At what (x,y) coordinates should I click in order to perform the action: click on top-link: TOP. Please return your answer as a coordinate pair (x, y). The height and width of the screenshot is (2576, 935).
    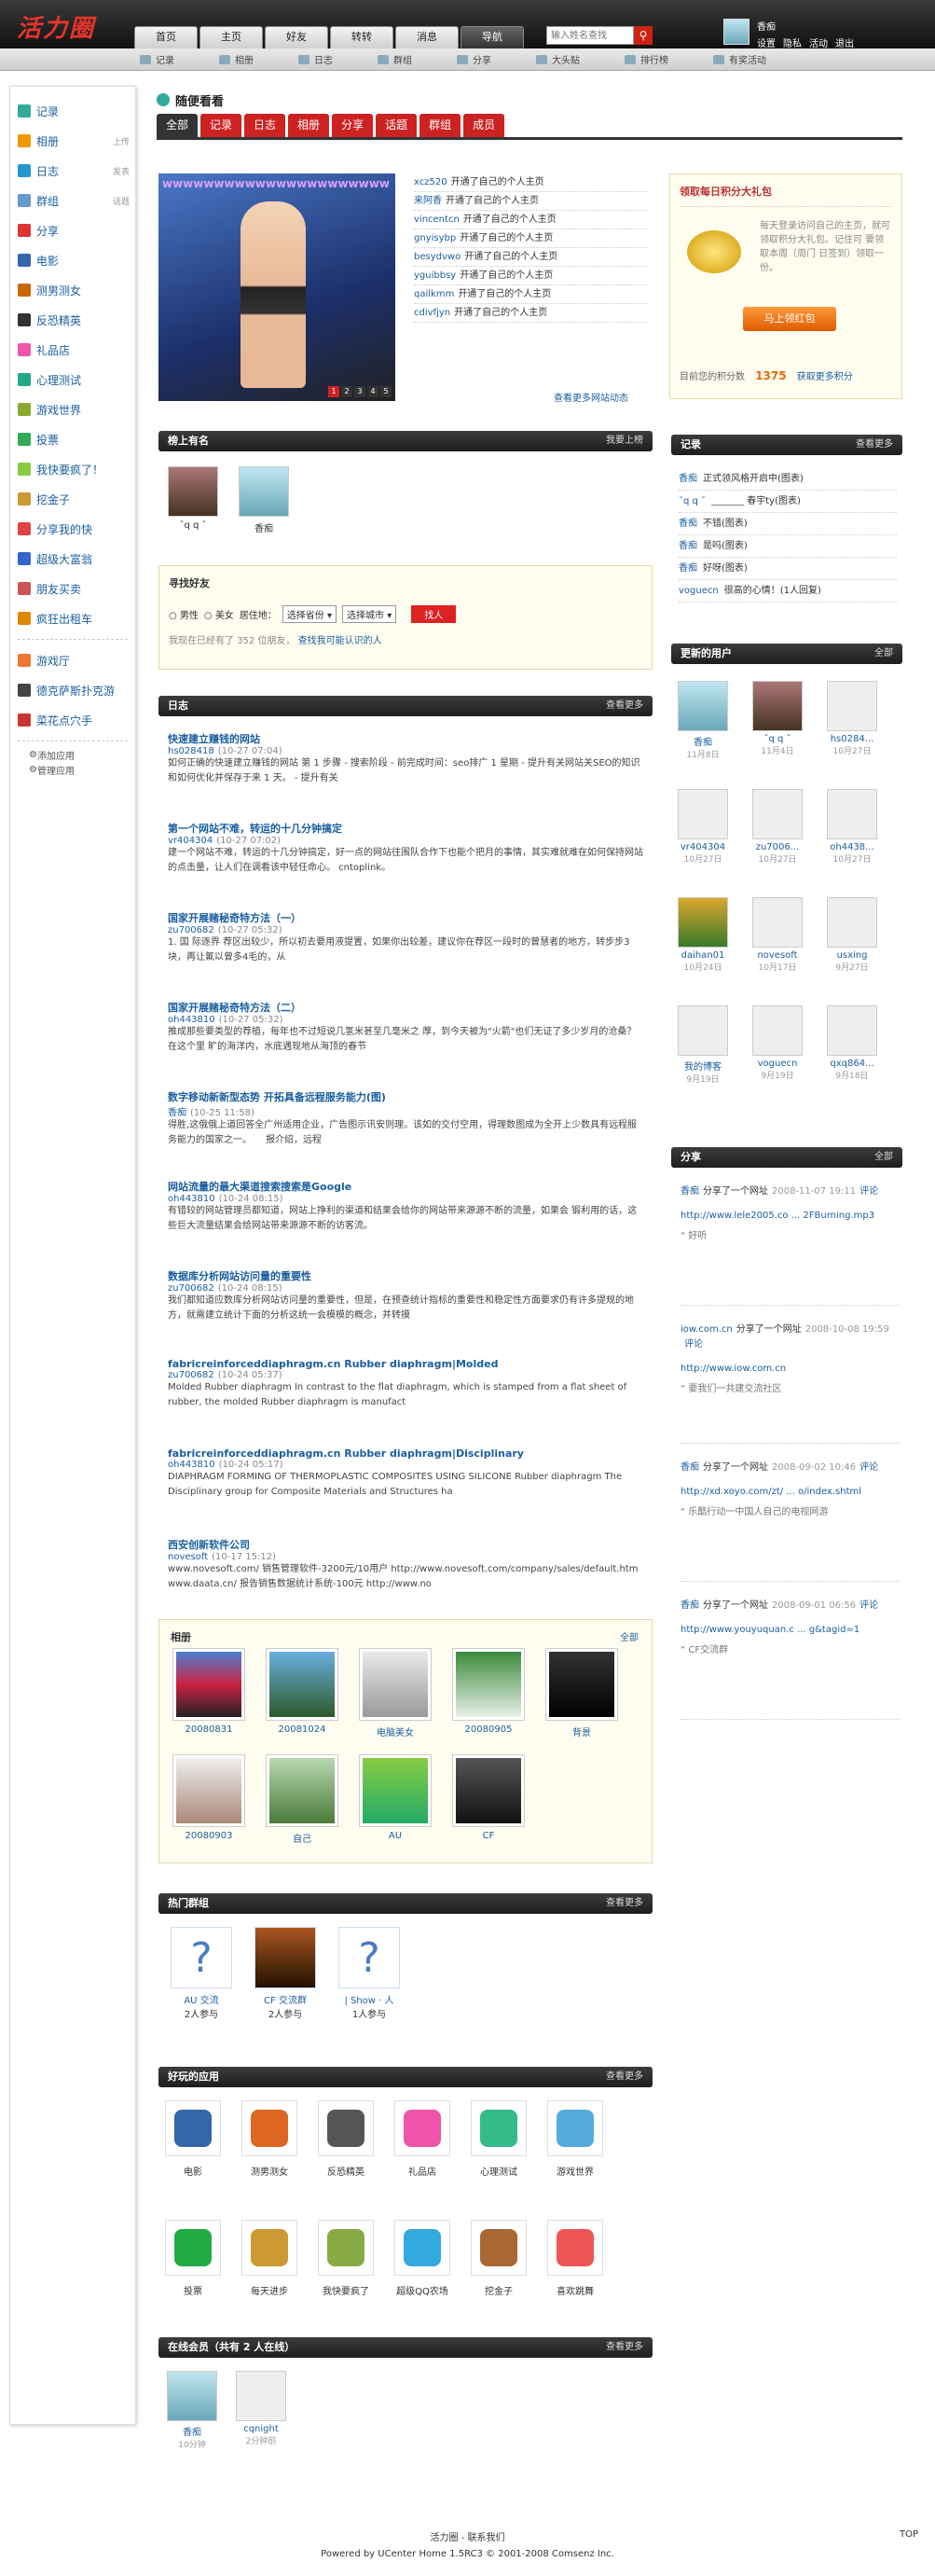
    Looking at the image, I should click on (909, 2534).